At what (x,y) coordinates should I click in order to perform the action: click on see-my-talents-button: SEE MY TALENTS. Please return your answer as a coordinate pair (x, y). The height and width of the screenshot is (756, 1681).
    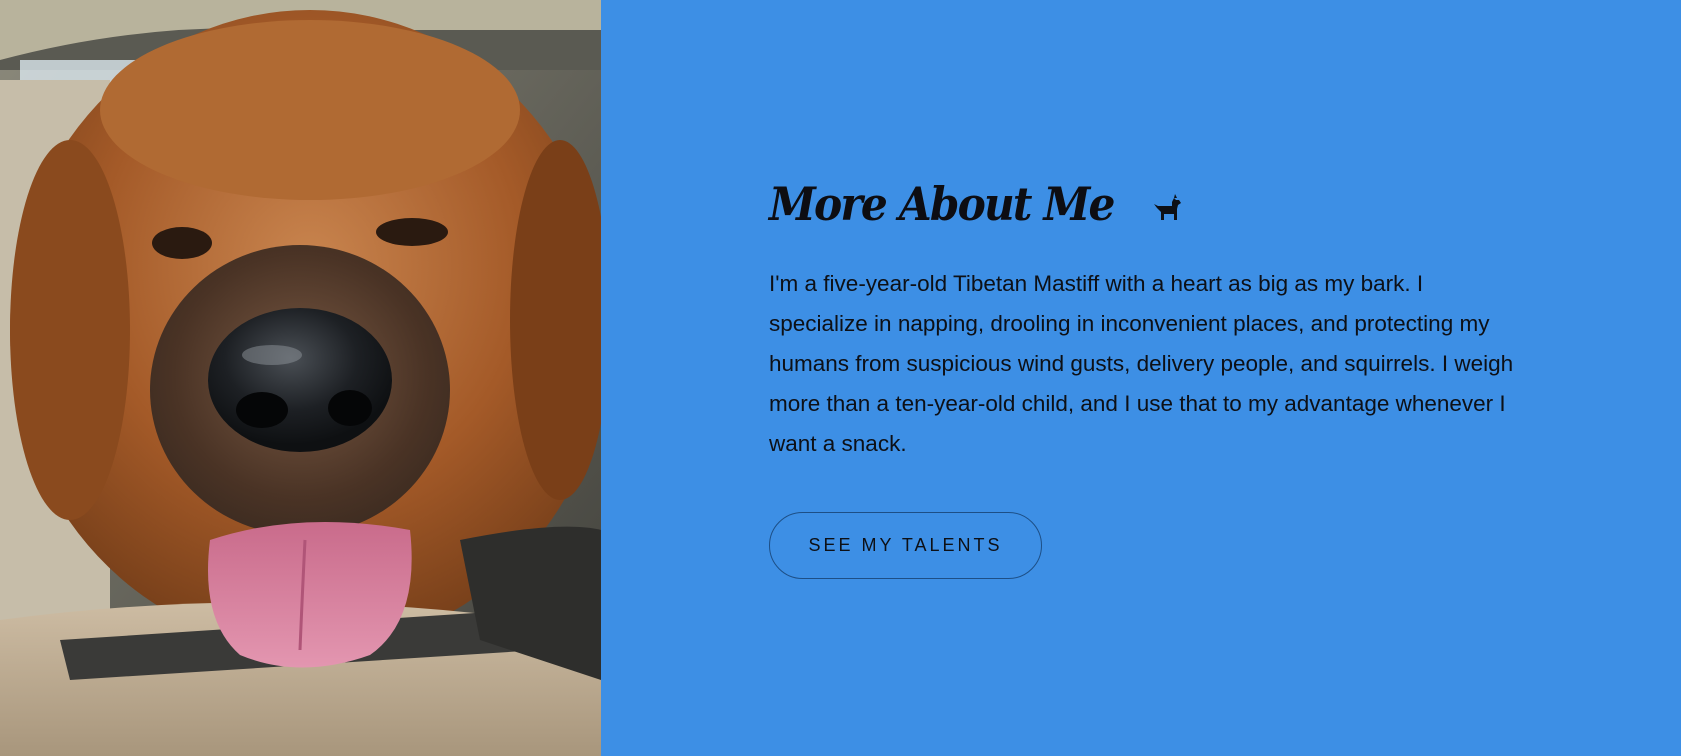
    Looking at the image, I should click on (905, 545).